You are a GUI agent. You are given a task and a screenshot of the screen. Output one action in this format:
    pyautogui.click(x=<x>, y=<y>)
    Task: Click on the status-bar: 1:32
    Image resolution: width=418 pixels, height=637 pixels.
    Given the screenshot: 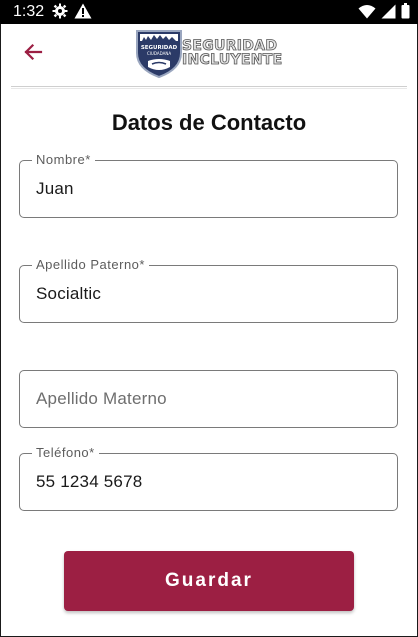 What is the action you would take?
    pyautogui.click(x=209, y=12)
    